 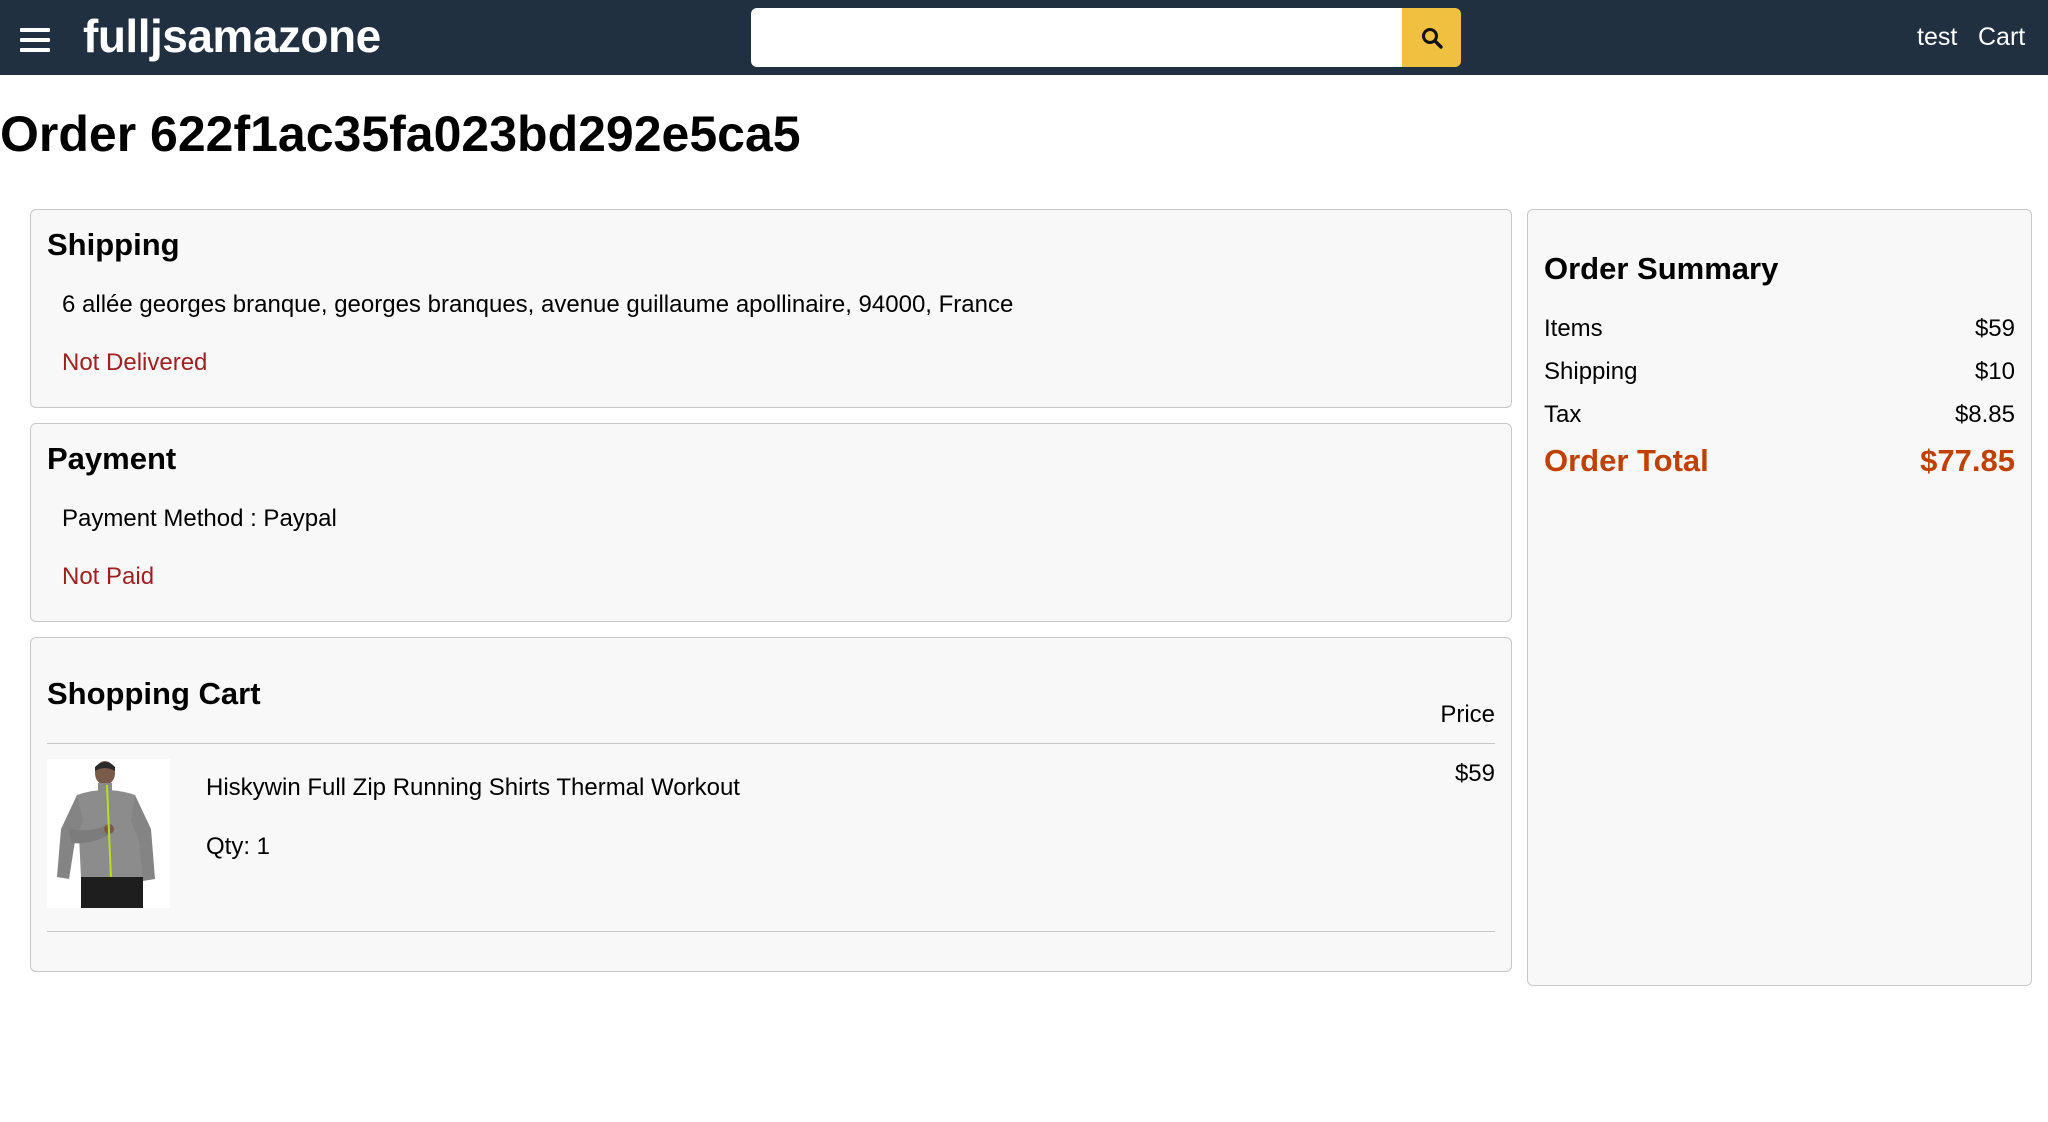 I want to click on summary-value: $8.85, so click(x=1984, y=414).